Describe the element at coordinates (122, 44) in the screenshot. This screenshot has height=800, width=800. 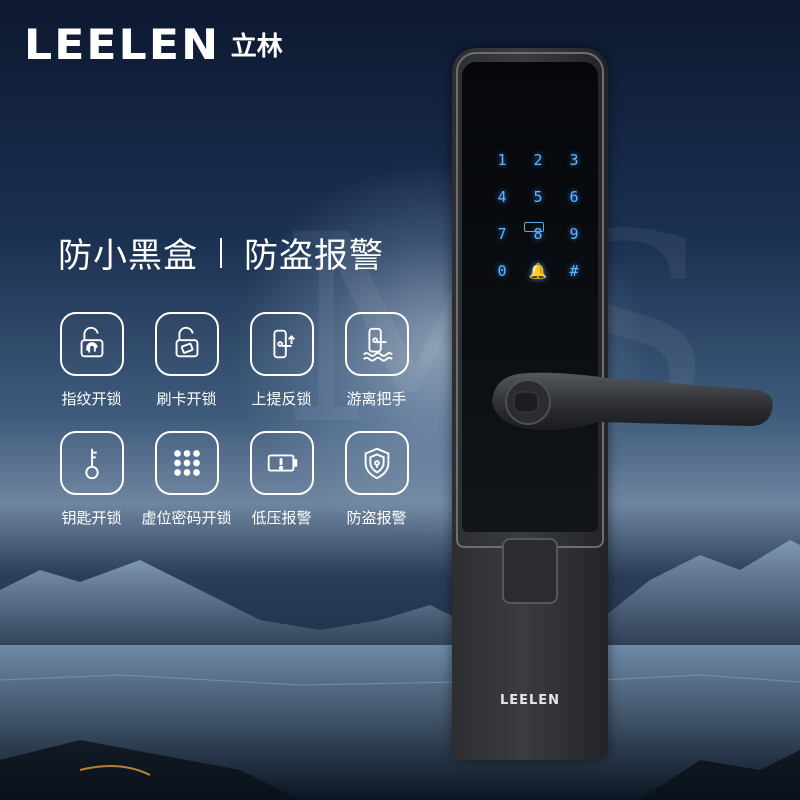
I see `brand-wordmark: LEELEN` at that location.